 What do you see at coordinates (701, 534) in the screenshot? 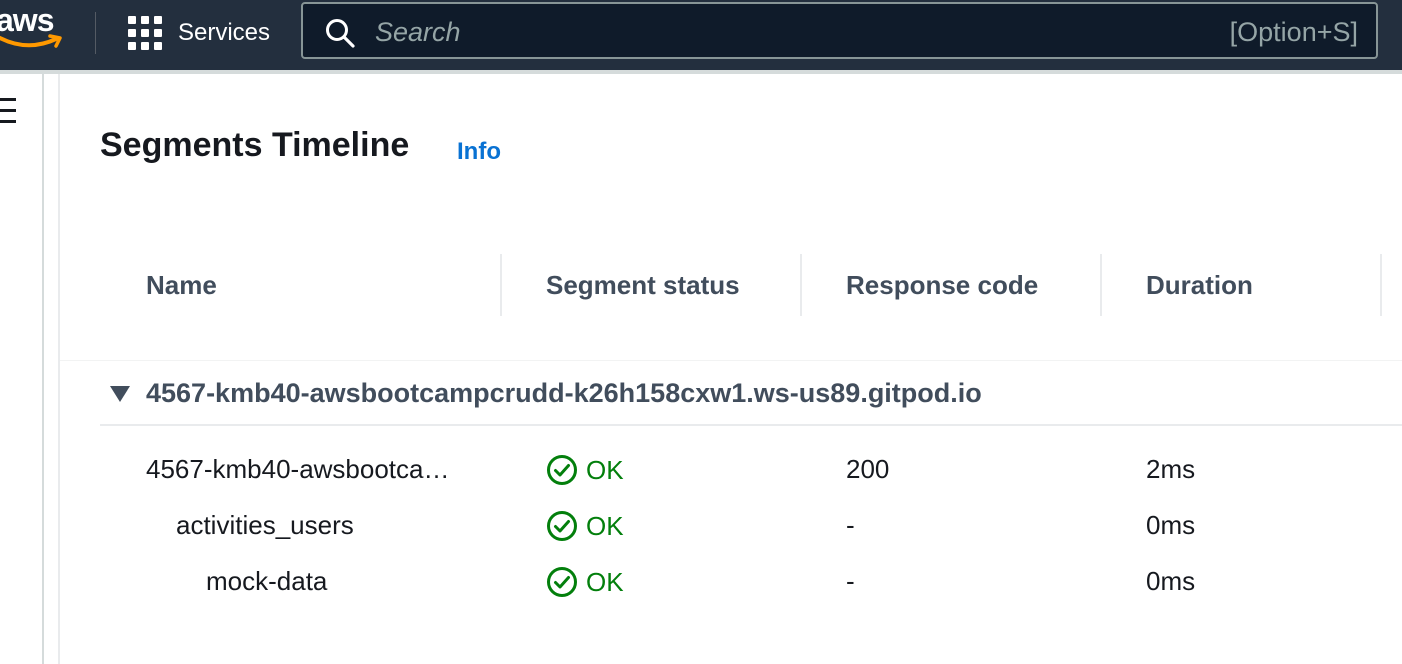
I see `table-row: activities_users OK - 0ms` at bounding box center [701, 534].